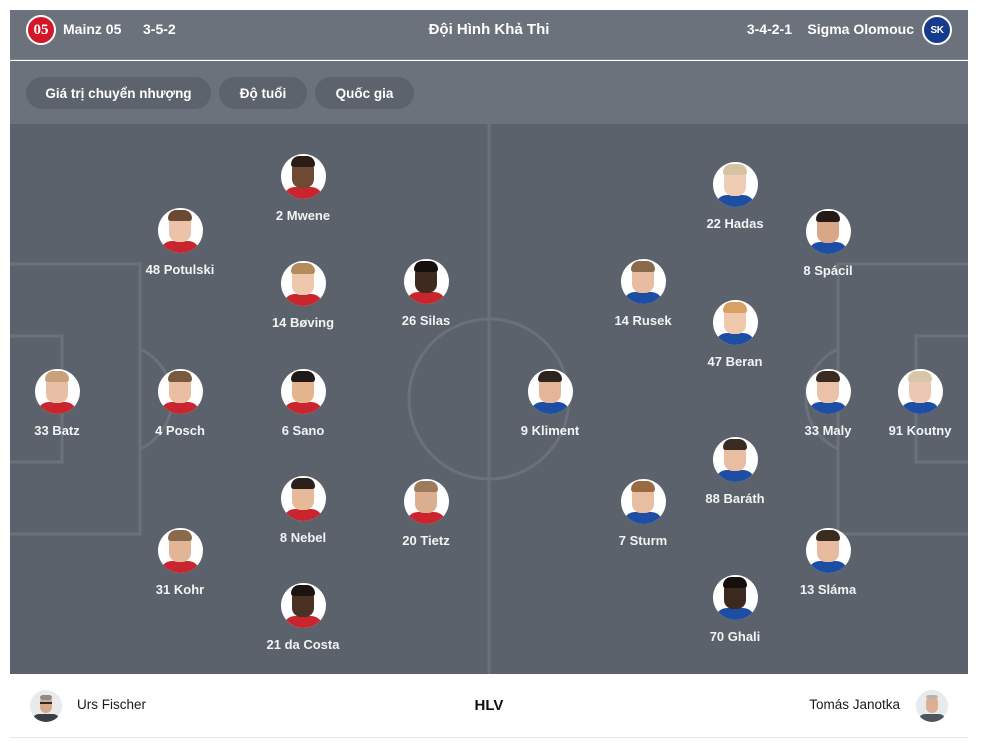 Image resolution: width=983 pixels, height=742 pixels. Describe the element at coordinates (828, 270) in the screenshot. I see `player-label: 8 Spácil` at that location.